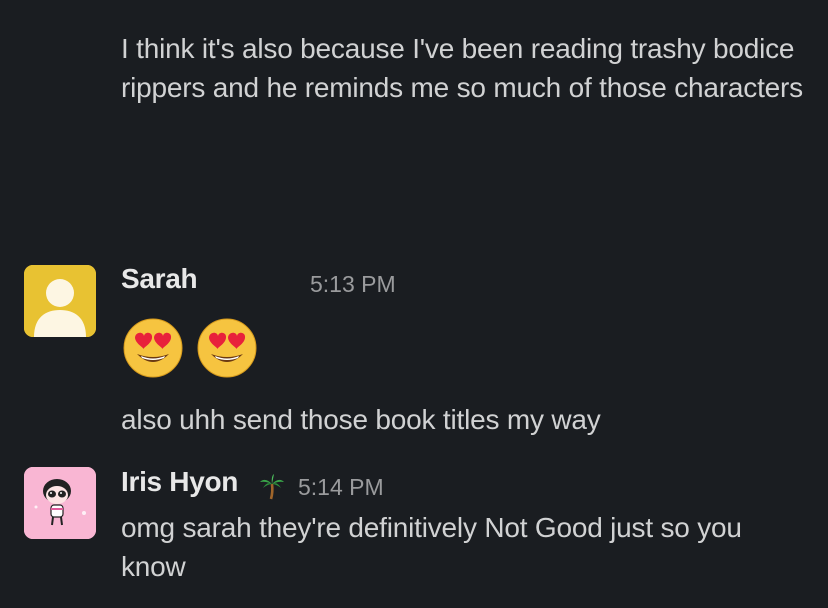 The width and height of the screenshot is (828, 608). What do you see at coordinates (159, 279) in the screenshot?
I see `author-name: Sarah` at bounding box center [159, 279].